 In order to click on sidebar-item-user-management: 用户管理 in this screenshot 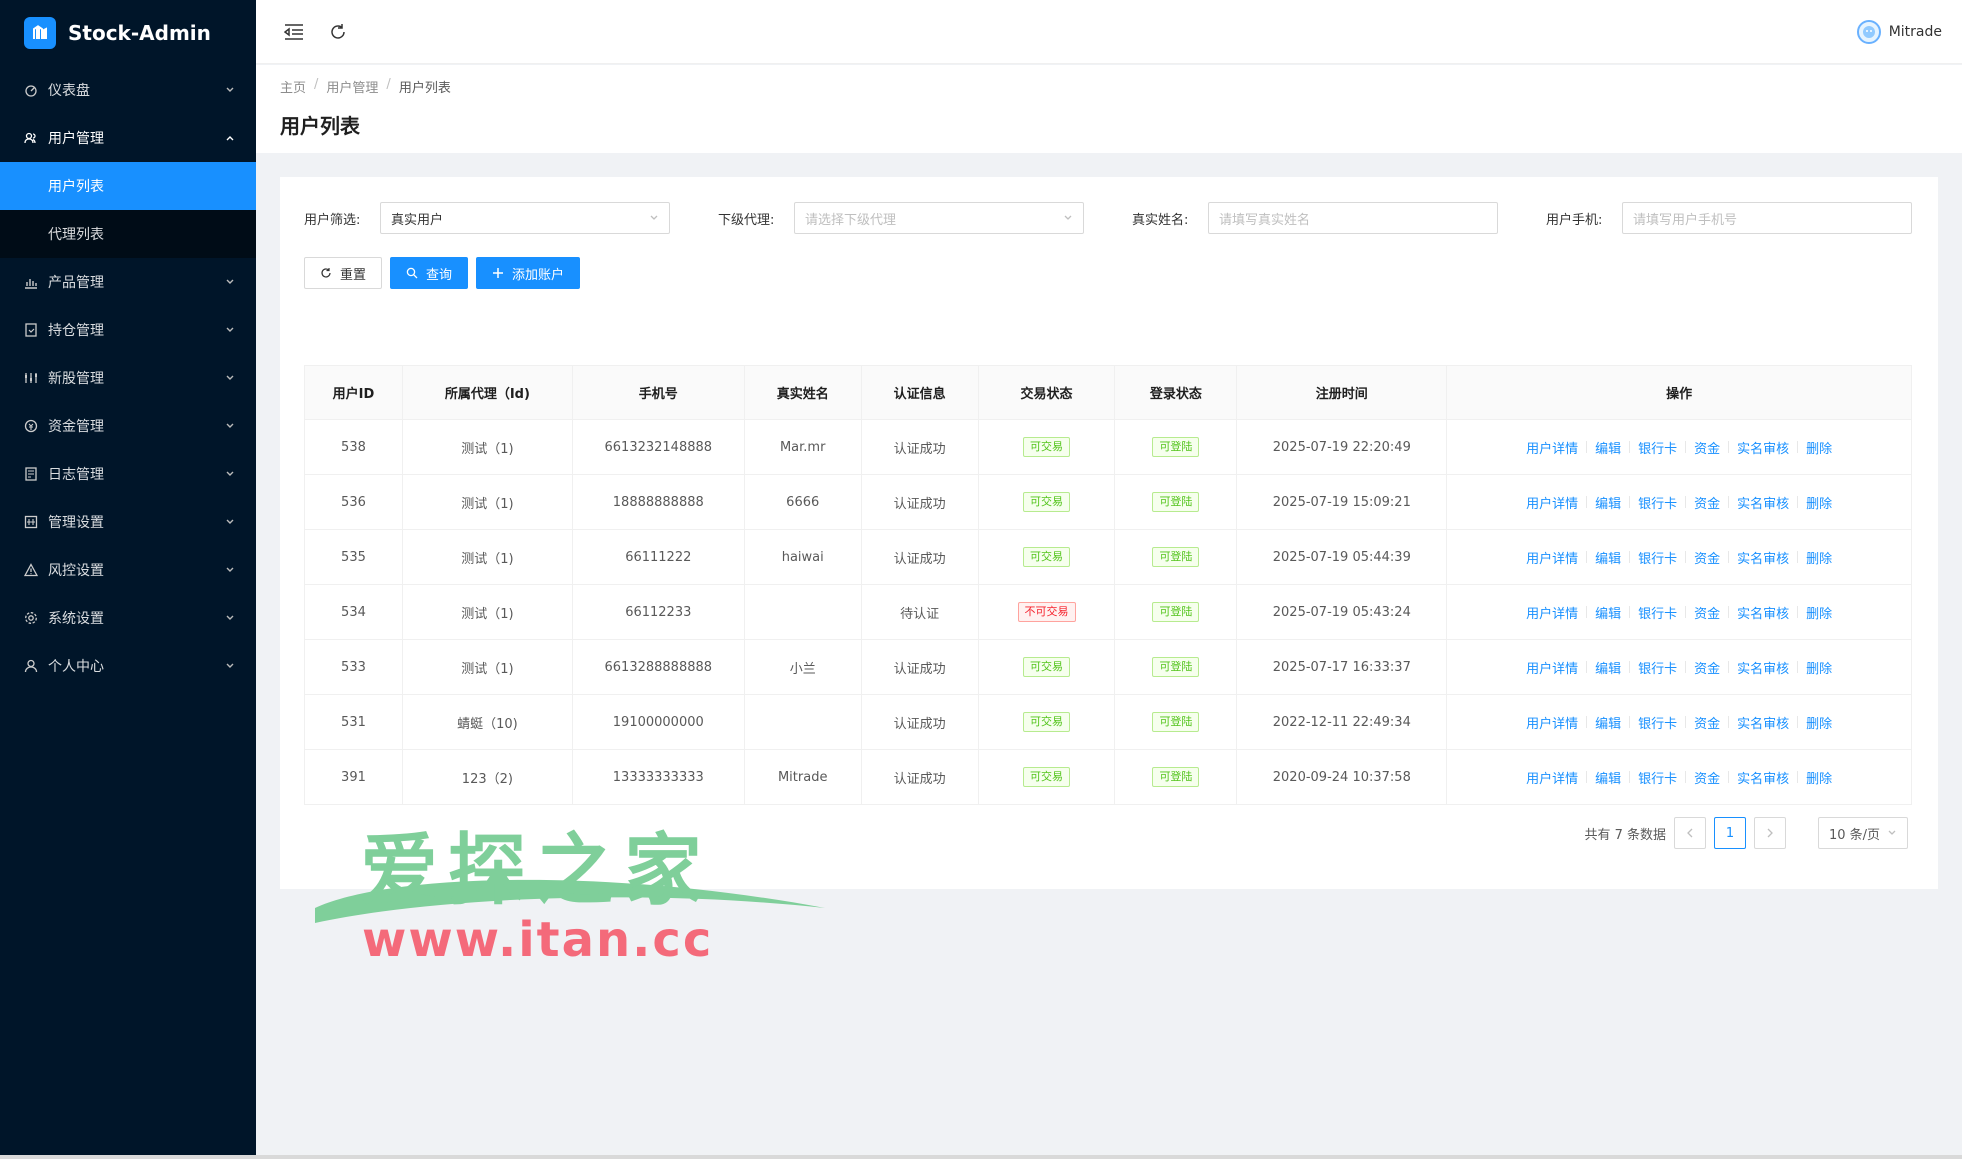, I will do `click(128, 138)`.